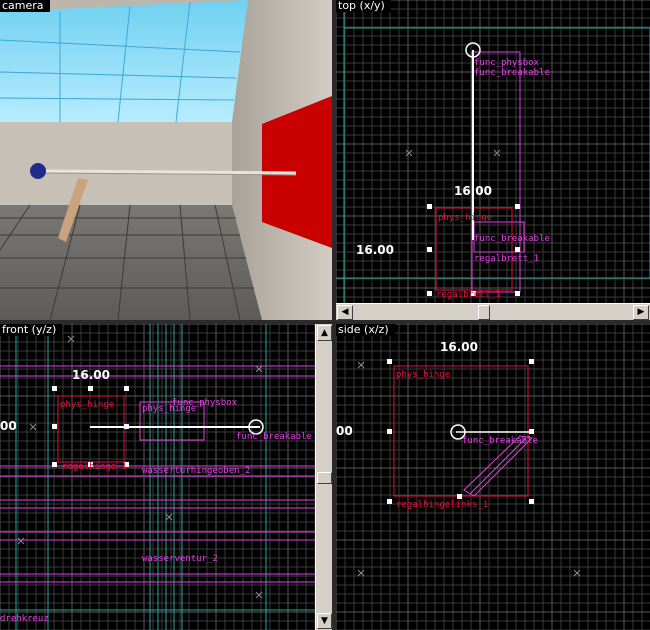 Image resolution: width=650 pixels, height=630 pixels. What do you see at coordinates (465, 218) in the screenshot?
I see `top-entity-label: phys_hinge` at bounding box center [465, 218].